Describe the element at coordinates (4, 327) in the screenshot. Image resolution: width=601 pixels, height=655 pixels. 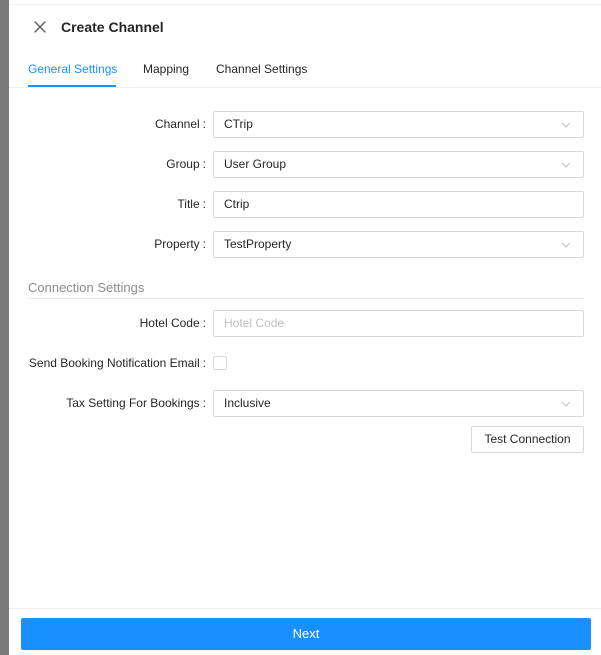
I see `backdrop-overlay` at that location.